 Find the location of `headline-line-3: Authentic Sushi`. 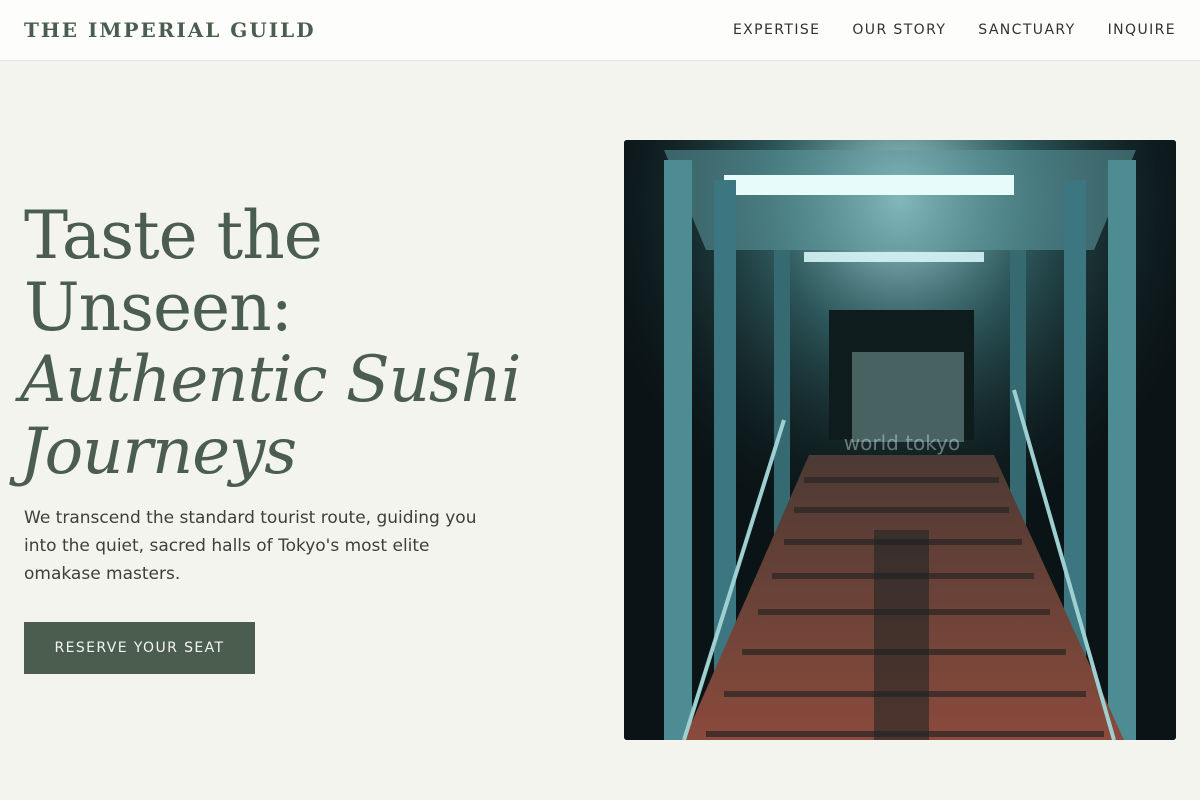

headline-line-3: Authentic Sushi is located at coordinates (270, 380).